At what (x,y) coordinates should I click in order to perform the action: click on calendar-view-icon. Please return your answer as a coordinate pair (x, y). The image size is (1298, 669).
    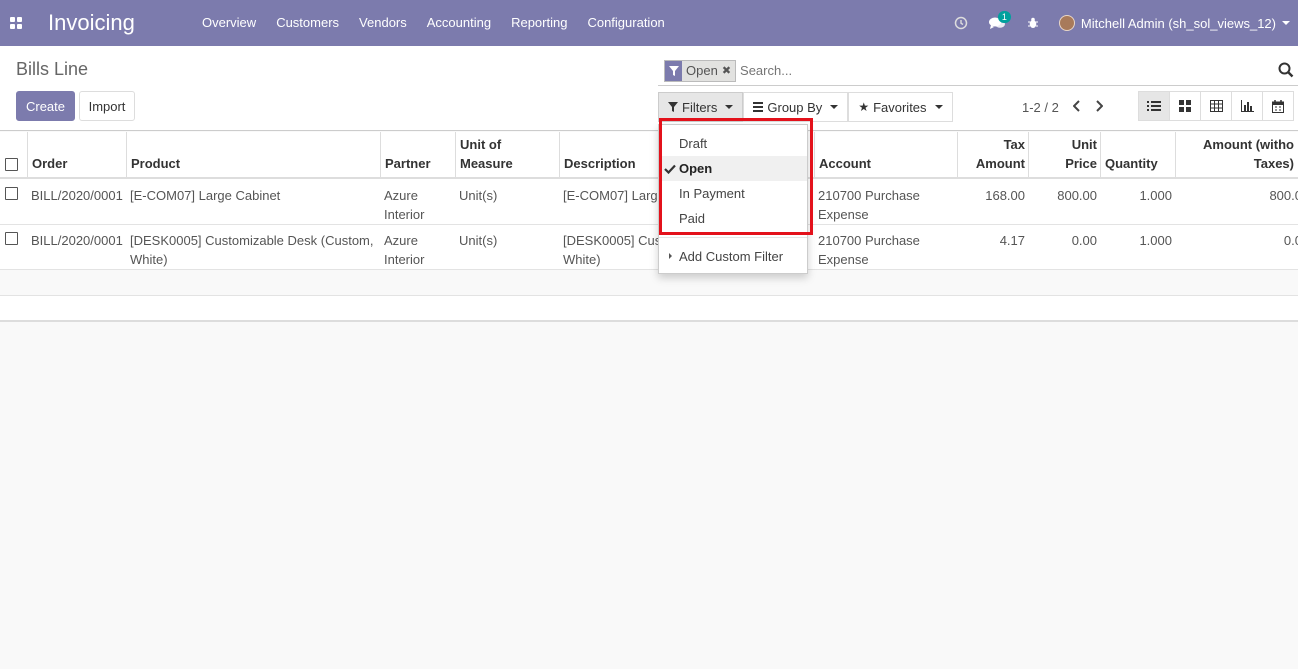
    Looking at the image, I should click on (1278, 106).